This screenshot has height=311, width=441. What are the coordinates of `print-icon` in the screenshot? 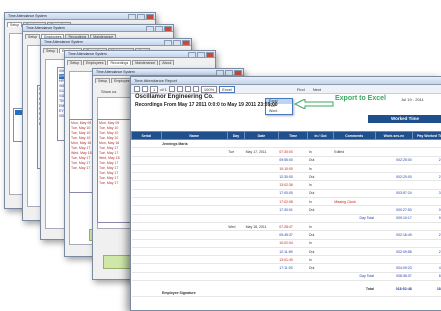 It's located at (196, 89).